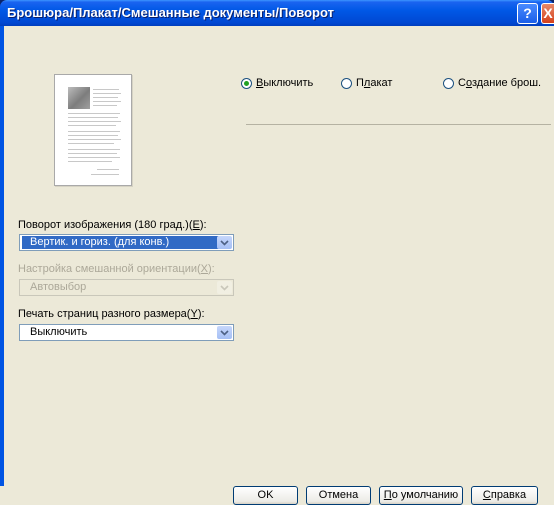 This screenshot has width=554, height=505. Describe the element at coordinates (398, 124) in the screenshot. I see `divider` at that location.